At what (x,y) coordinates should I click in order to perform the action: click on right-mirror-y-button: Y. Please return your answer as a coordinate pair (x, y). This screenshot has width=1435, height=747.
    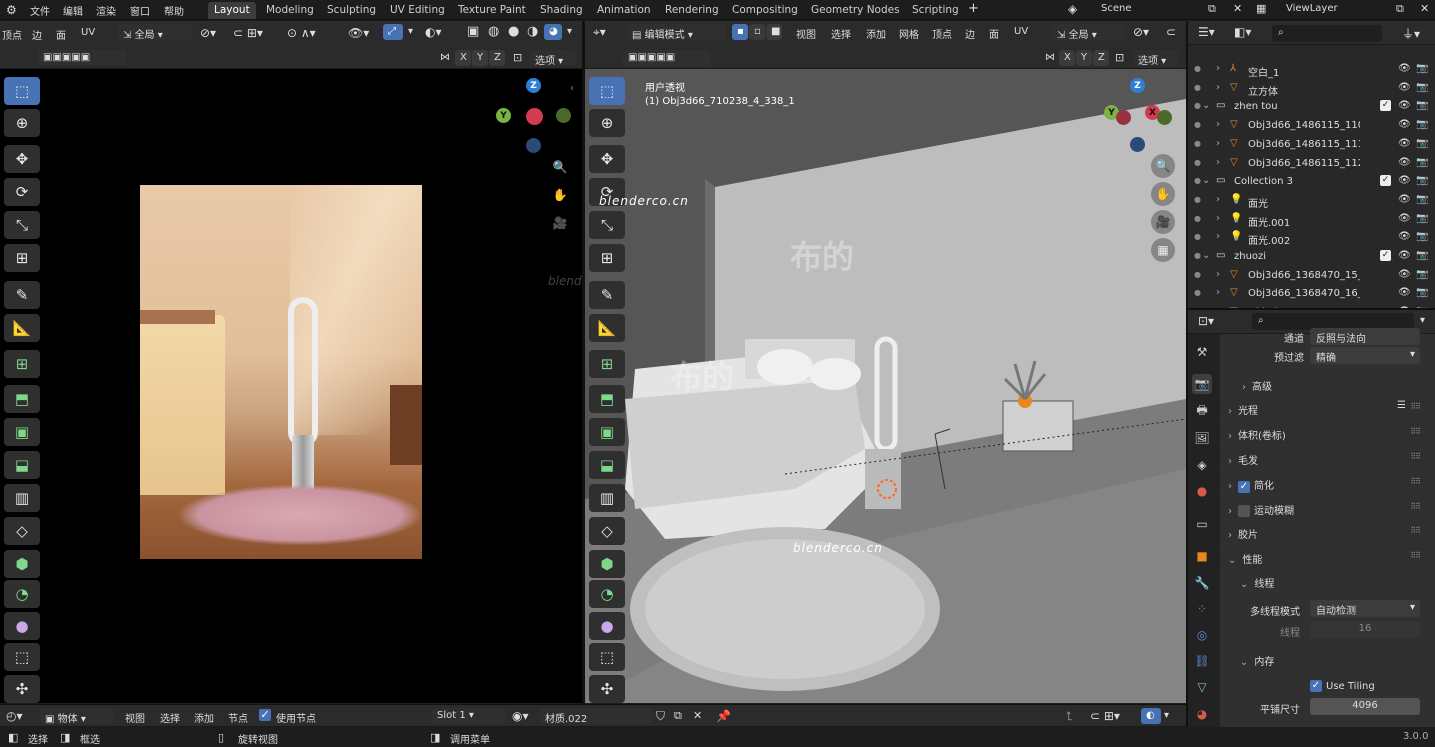
    Looking at the image, I should click on (1084, 58).